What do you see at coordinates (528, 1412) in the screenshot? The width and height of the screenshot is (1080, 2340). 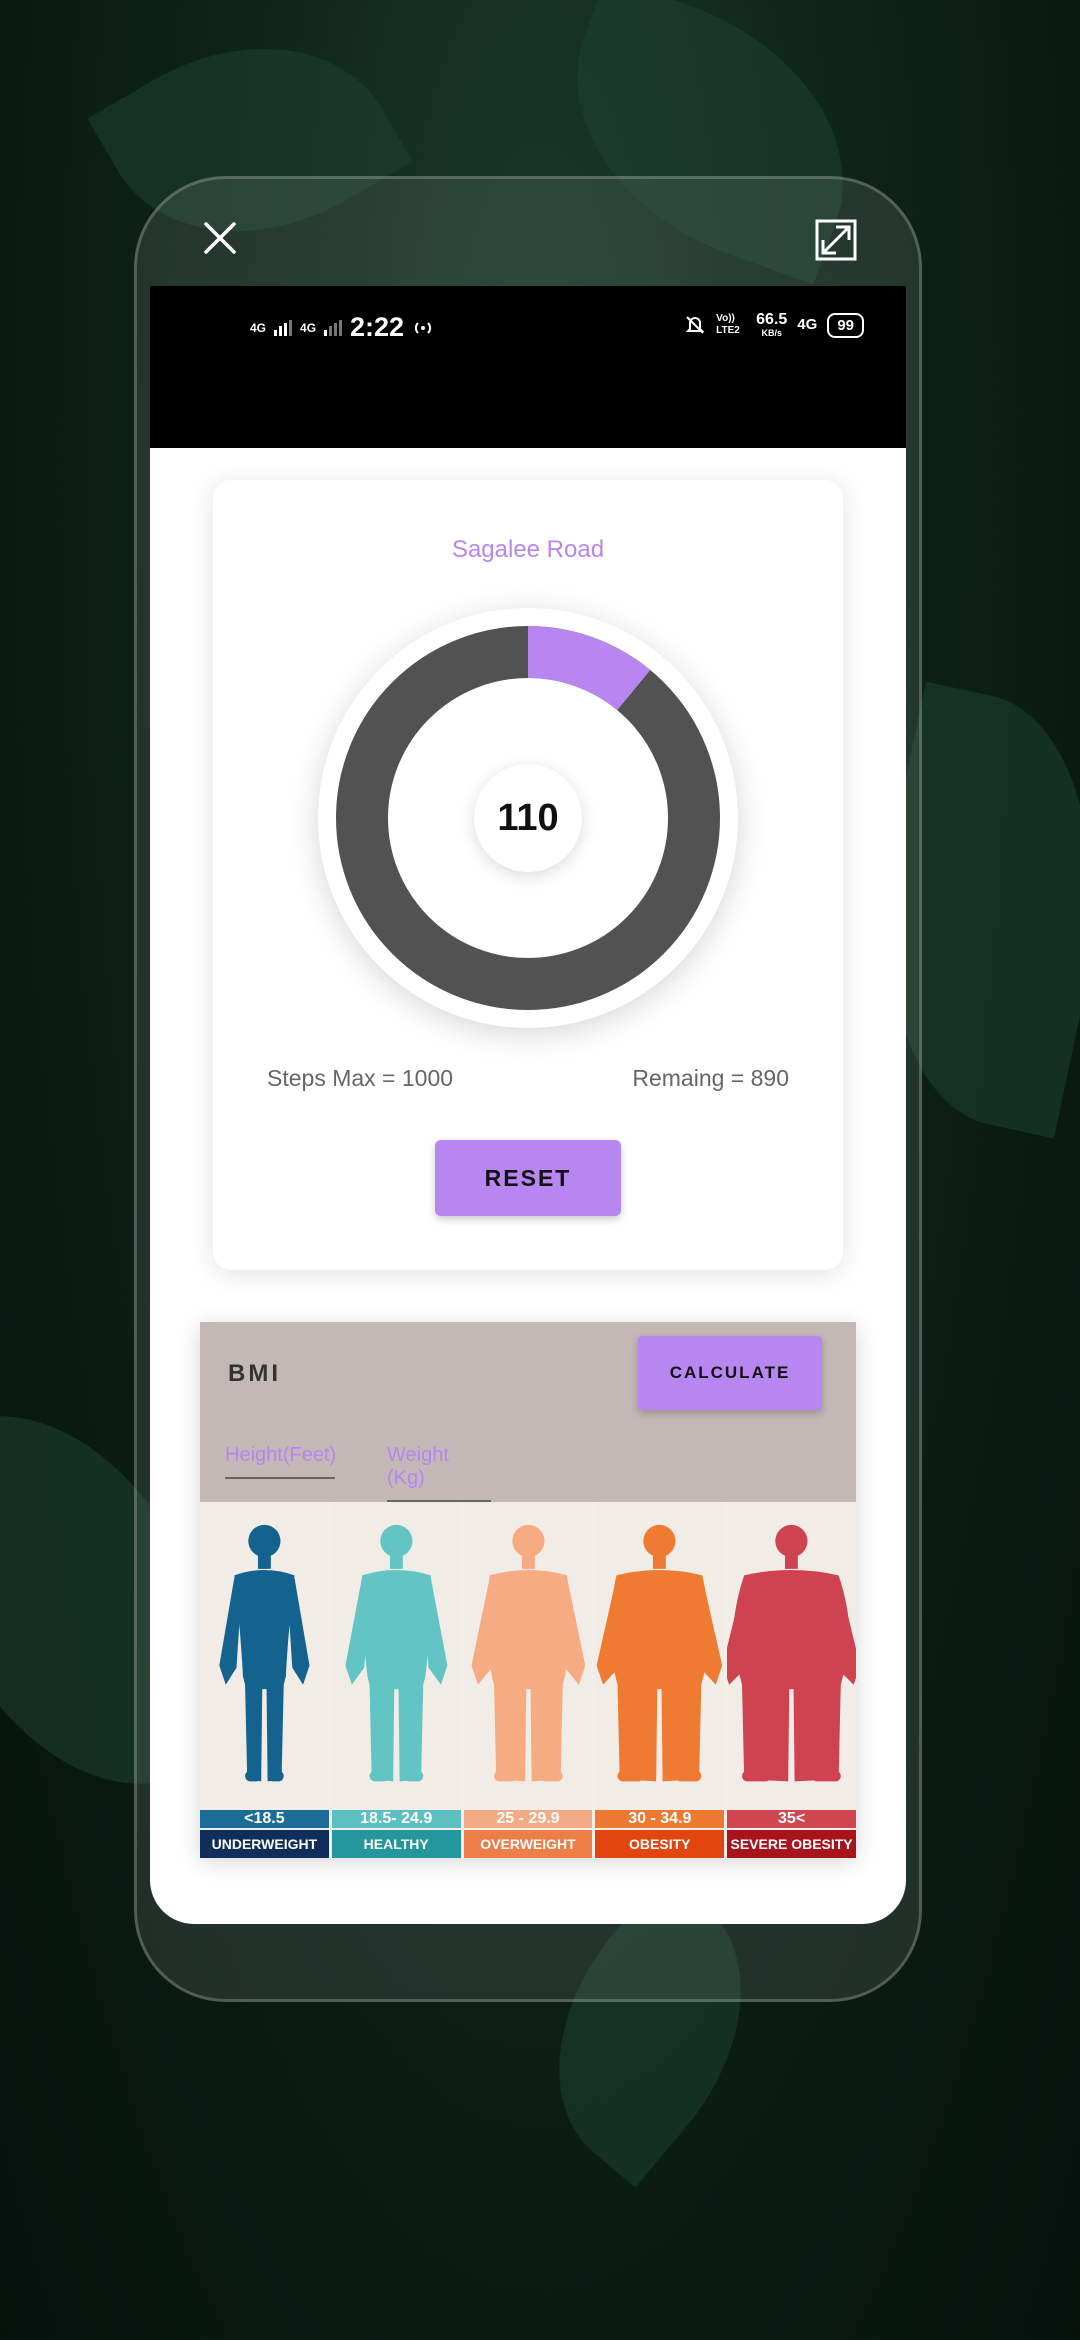 I see `bmi-header: BMI CALCULATE Height(Feet) Weight (Kg)` at bounding box center [528, 1412].